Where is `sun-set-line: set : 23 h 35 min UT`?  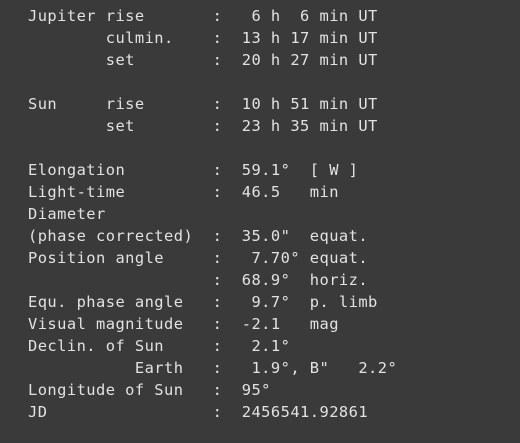
sun-set-line: set : 23 h 35 min UT is located at coordinates (203, 126).